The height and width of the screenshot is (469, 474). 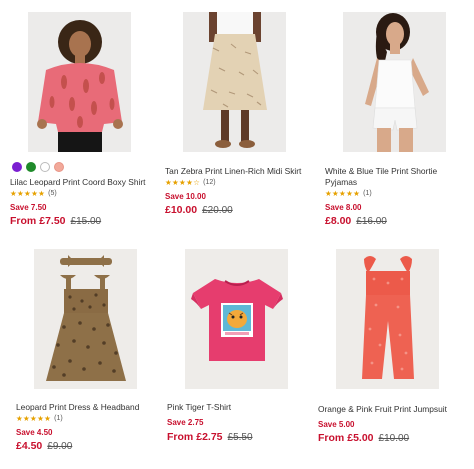 I want to click on price-line: £10.00 £20.00, so click(x=199, y=210).